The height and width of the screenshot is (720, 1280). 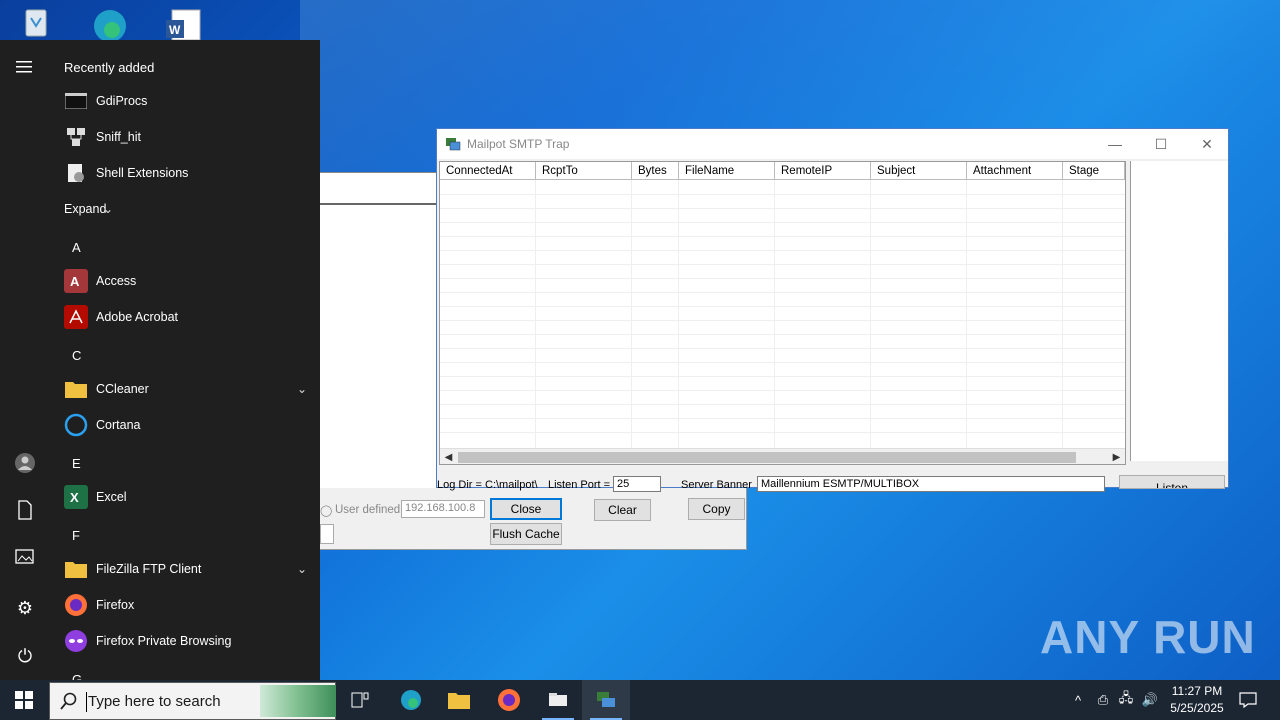 What do you see at coordinates (558, 700) in the screenshot?
I see `running-app-taskbar-icon` at bounding box center [558, 700].